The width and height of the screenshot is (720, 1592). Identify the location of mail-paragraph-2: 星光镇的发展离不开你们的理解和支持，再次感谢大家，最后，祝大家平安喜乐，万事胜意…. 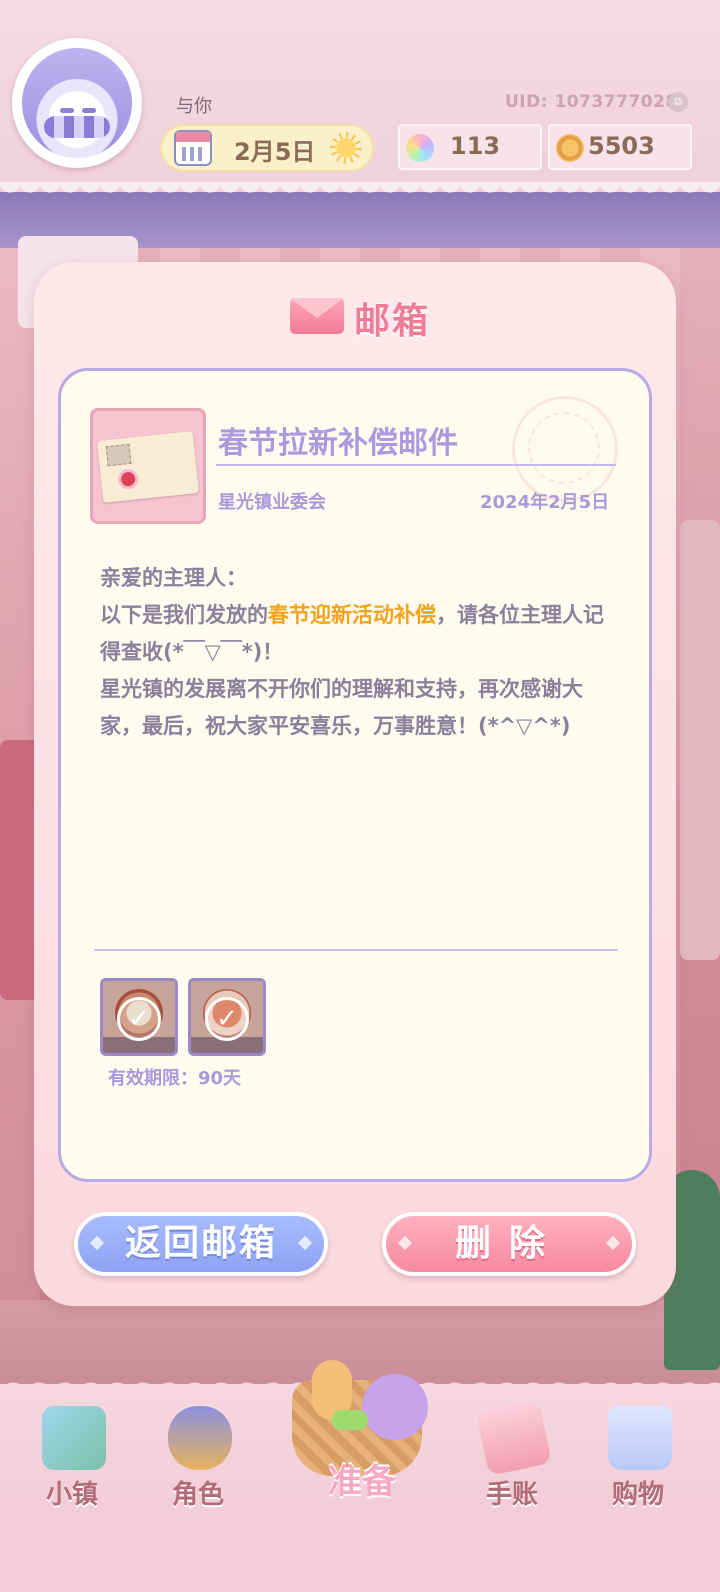
(341, 707).